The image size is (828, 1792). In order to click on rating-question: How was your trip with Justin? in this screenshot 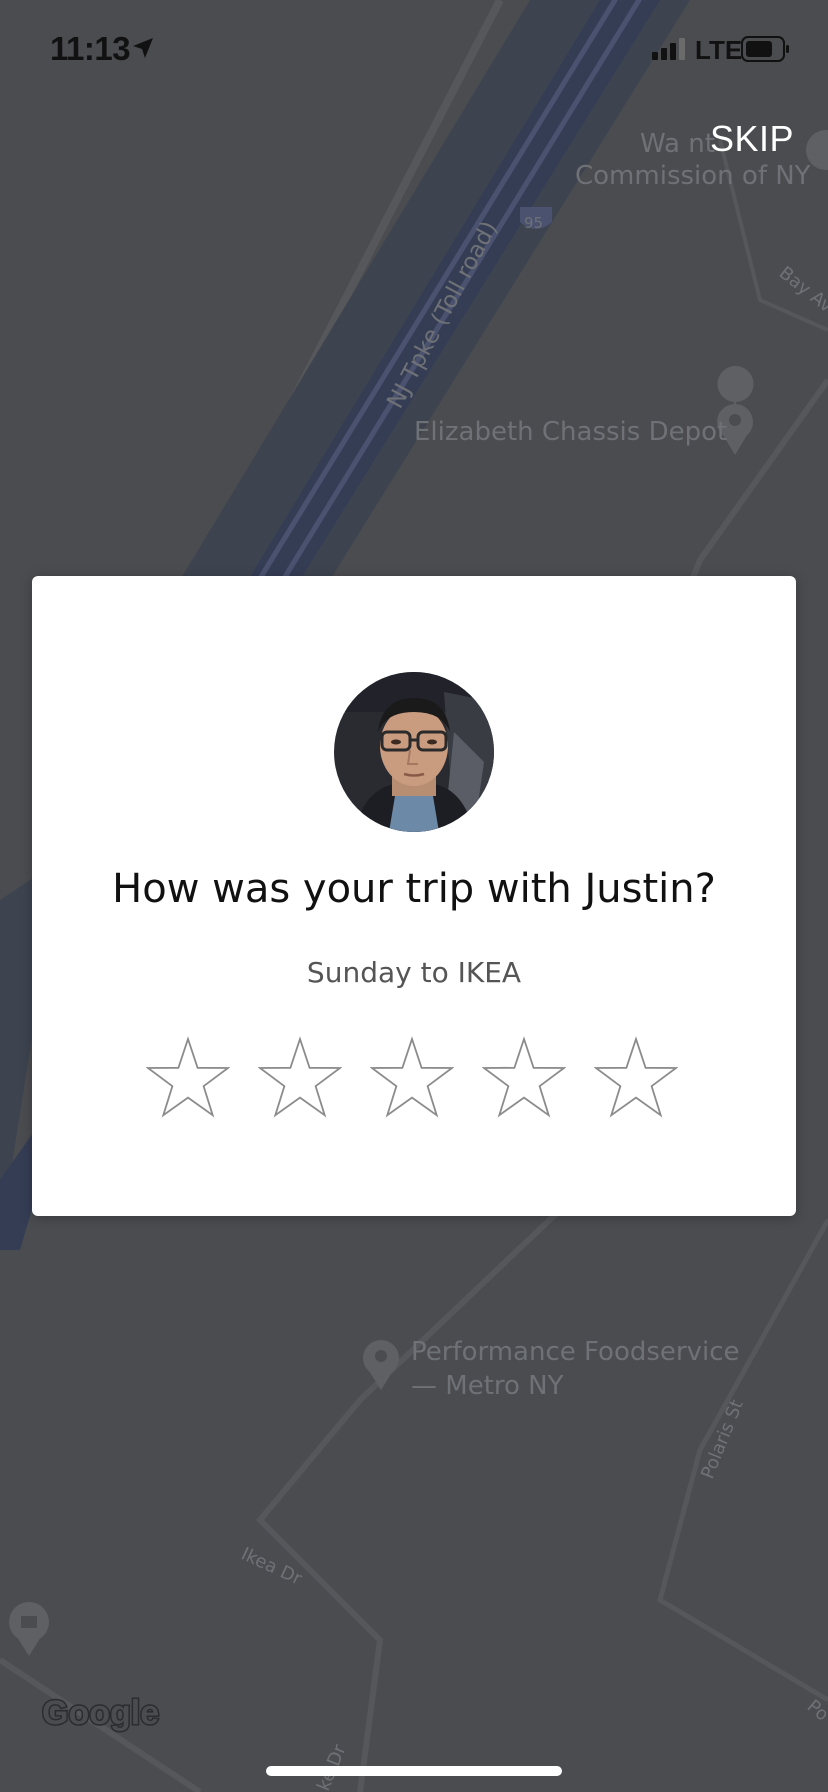, I will do `click(414, 889)`.